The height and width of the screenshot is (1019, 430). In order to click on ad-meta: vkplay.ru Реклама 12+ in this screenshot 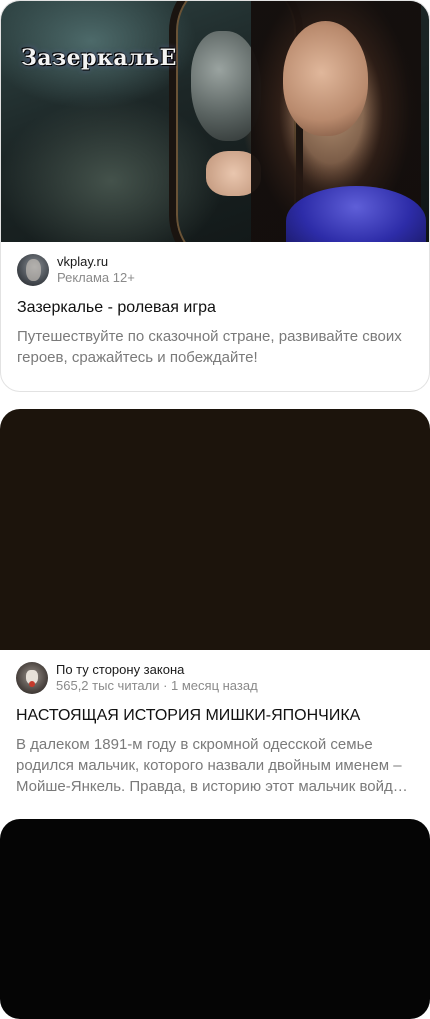, I will do `click(215, 264)`.